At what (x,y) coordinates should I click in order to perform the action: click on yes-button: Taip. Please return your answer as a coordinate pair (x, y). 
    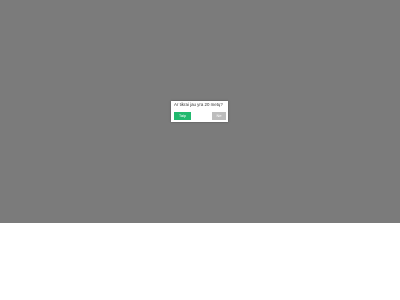
    Looking at the image, I should click on (182, 116).